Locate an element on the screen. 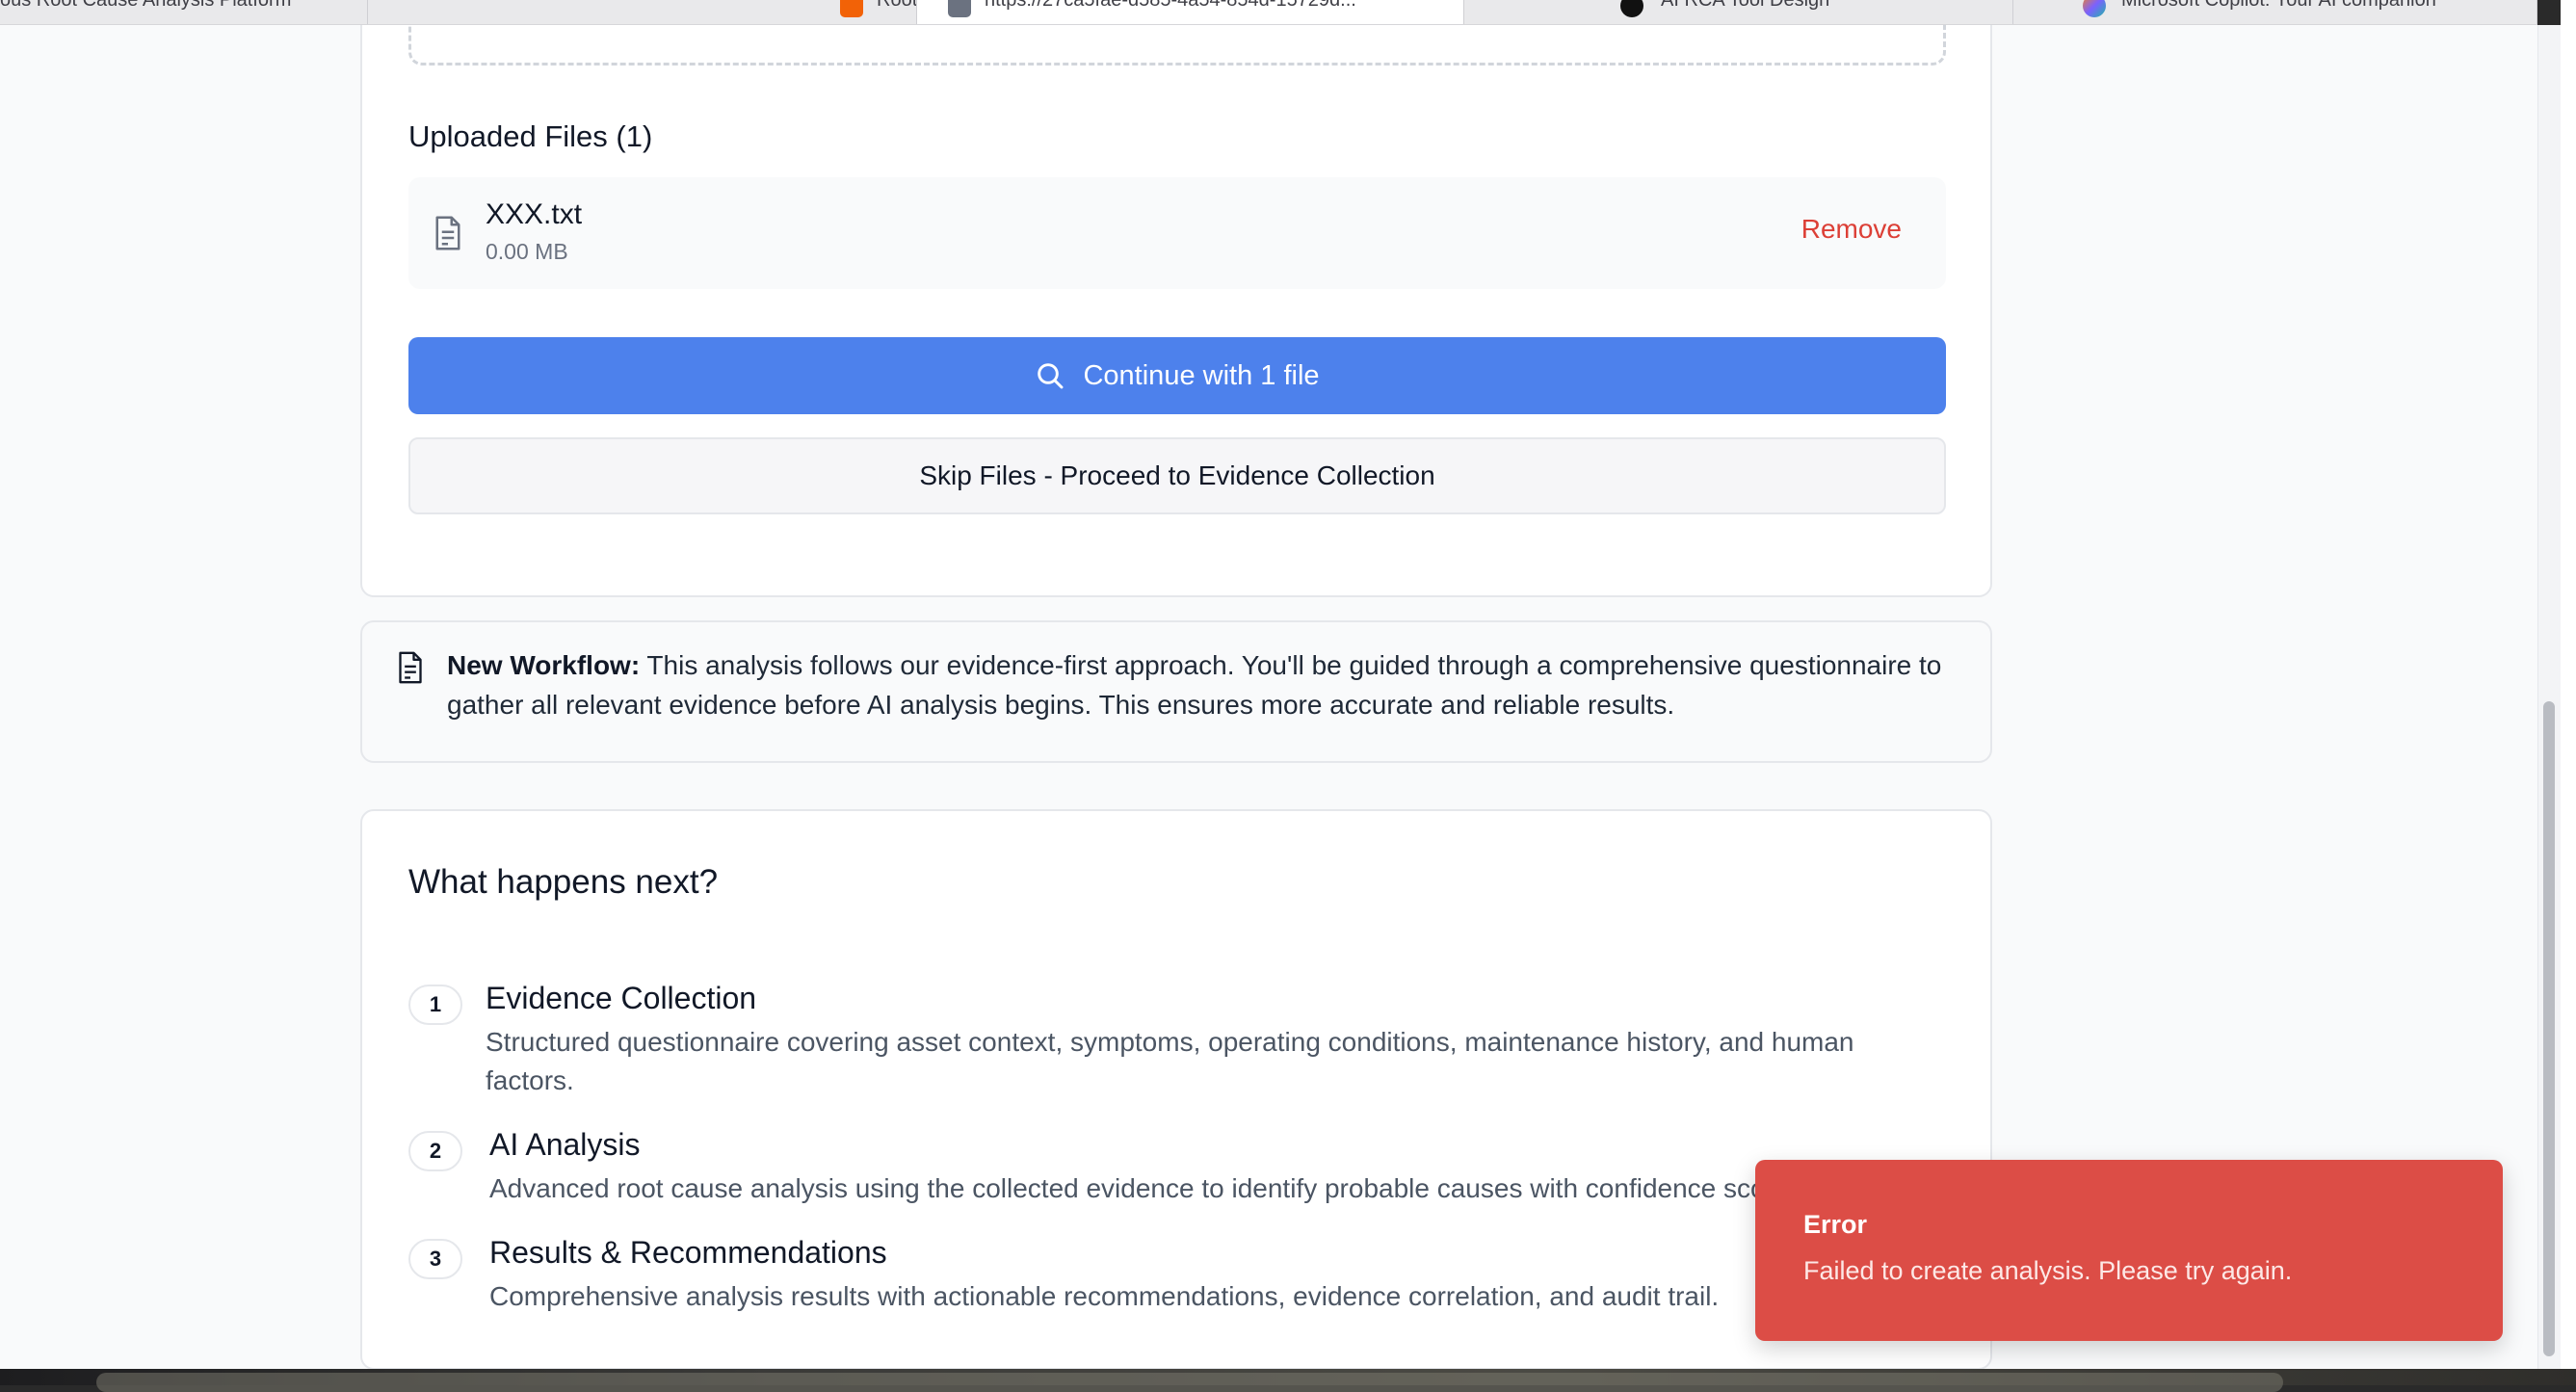 Image resolution: width=2576 pixels, height=1392 pixels. uploaded-files-heading: Uploaded Files (1) is located at coordinates (531, 136).